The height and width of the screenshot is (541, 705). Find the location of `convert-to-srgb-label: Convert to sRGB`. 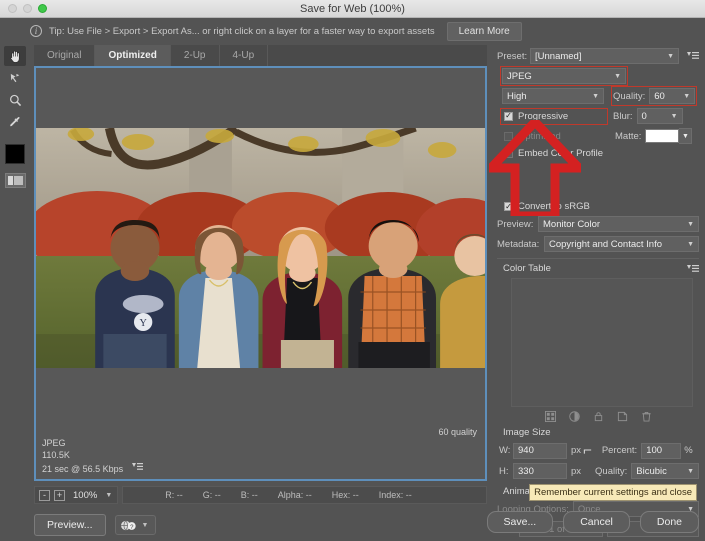

convert-to-srgb-label: Convert to sRGB is located at coordinates (554, 206).